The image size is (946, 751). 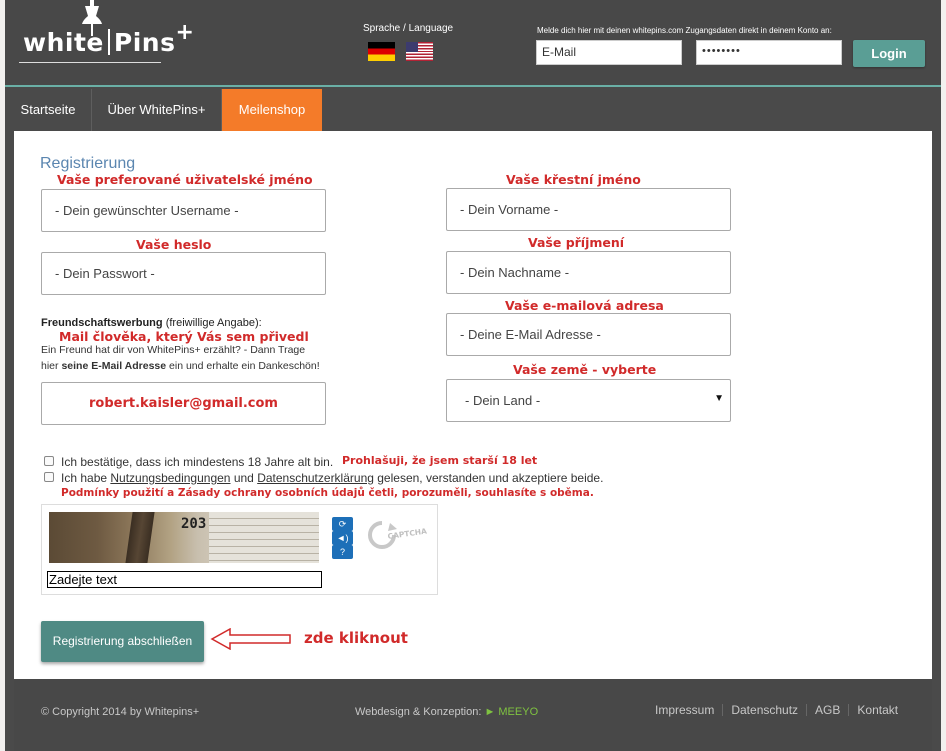 I want to click on captcha-input: Zadejte text, so click(x=184, y=579).